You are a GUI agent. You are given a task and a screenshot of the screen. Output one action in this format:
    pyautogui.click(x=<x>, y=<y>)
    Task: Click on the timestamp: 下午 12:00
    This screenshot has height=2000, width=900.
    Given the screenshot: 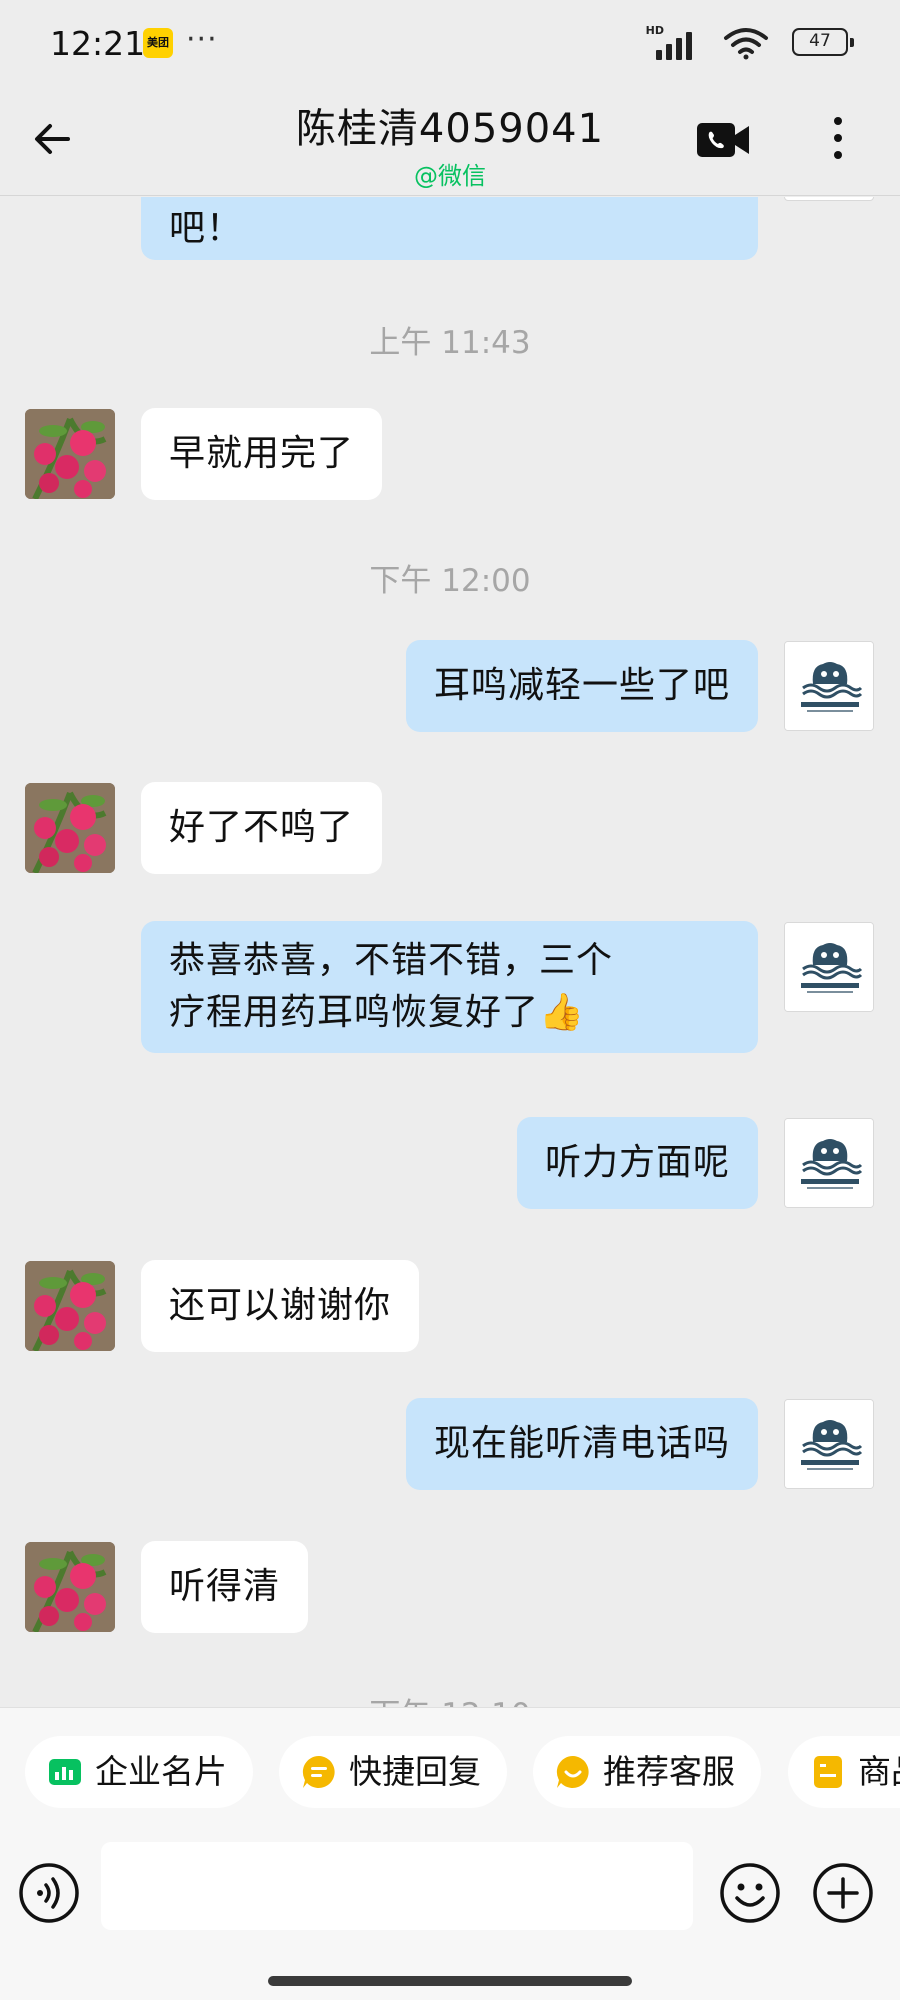 What is the action you would take?
    pyautogui.click(x=450, y=581)
    